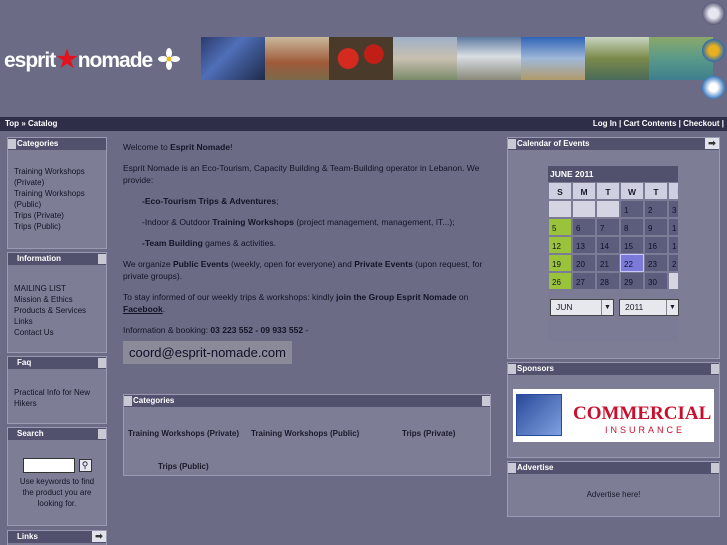 This screenshot has height=545, width=727. Describe the element at coordinates (309, 243) in the screenshot. I see `bullet-team: -Team Building games & activities.` at that location.